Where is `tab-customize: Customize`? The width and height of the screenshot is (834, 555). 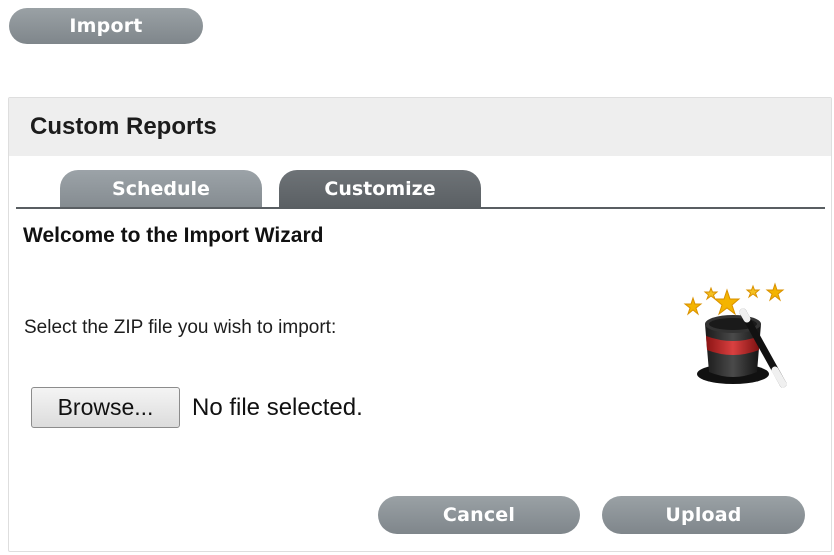 tab-customize: Customize is located at coordinates (380, 188).